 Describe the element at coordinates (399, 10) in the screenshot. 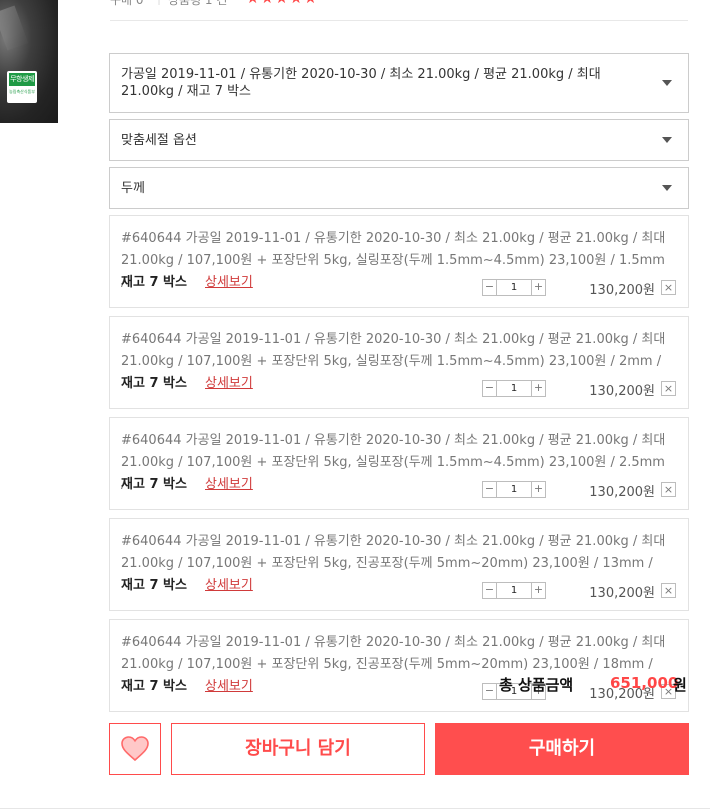

I see `summary-row: 구매 0 | 상품평 1 건 ★★★★★` at that location.